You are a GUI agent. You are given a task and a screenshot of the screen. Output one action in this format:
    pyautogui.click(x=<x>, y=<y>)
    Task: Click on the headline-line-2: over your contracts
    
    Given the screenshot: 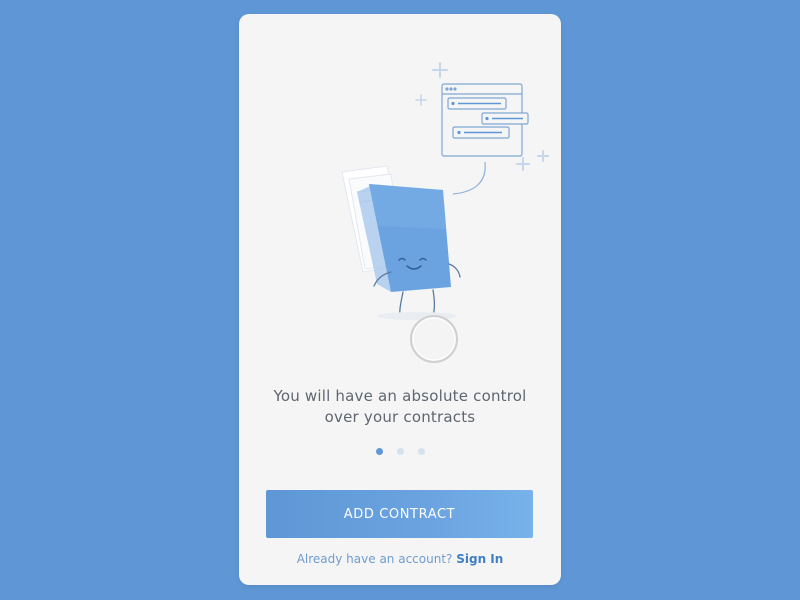 What is the action you would take?
    pyautogui.click(x=400, y=417)
    